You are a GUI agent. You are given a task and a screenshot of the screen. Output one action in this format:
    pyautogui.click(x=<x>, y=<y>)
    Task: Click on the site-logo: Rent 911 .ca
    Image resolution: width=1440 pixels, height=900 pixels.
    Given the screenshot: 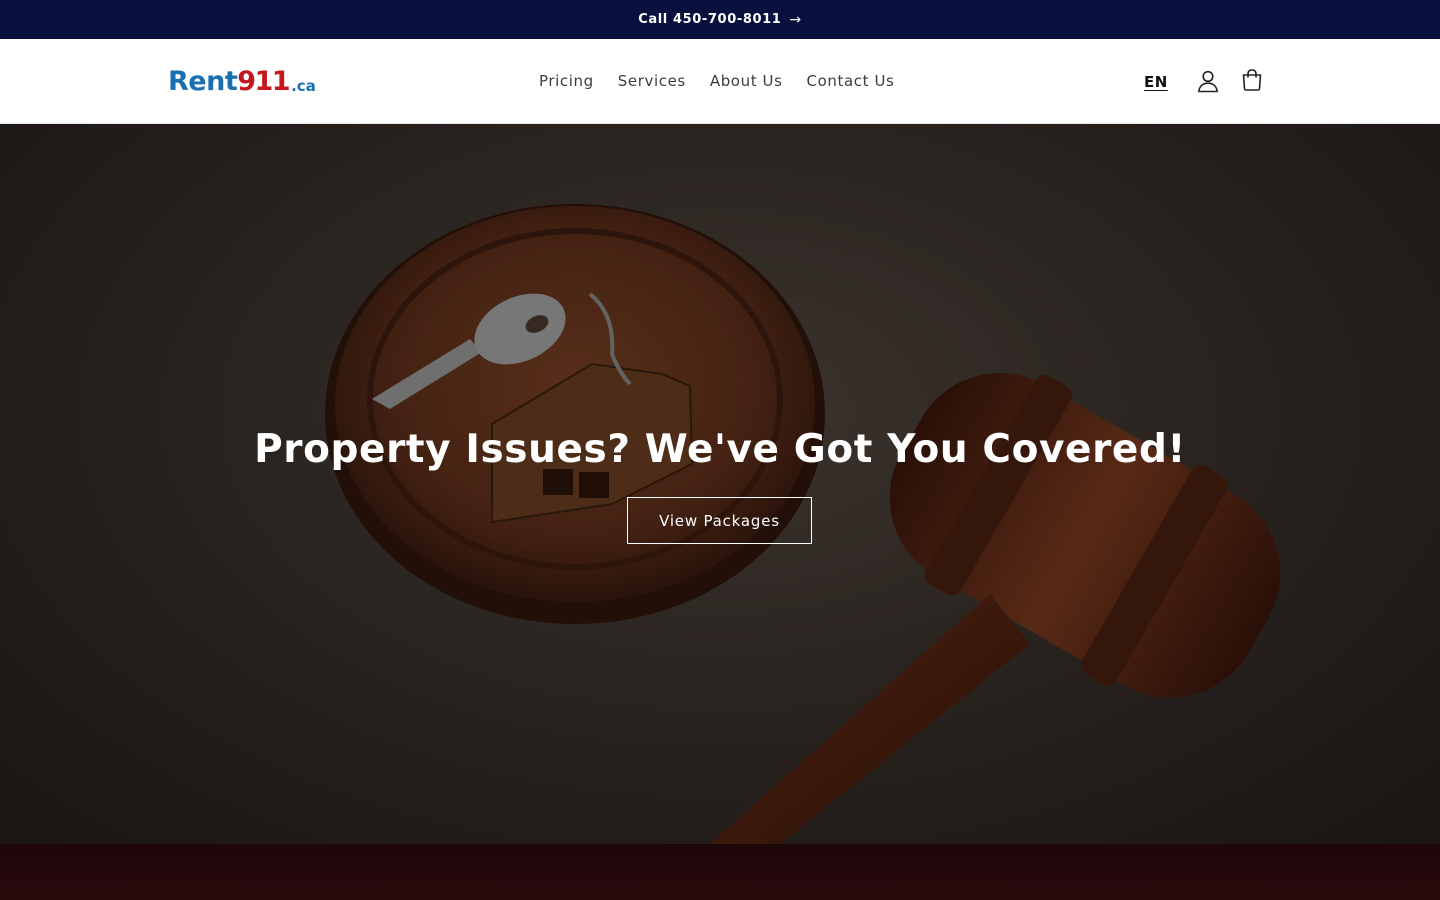 What is the action you would take?
    pyautogui.click(x=242, y=81)
    